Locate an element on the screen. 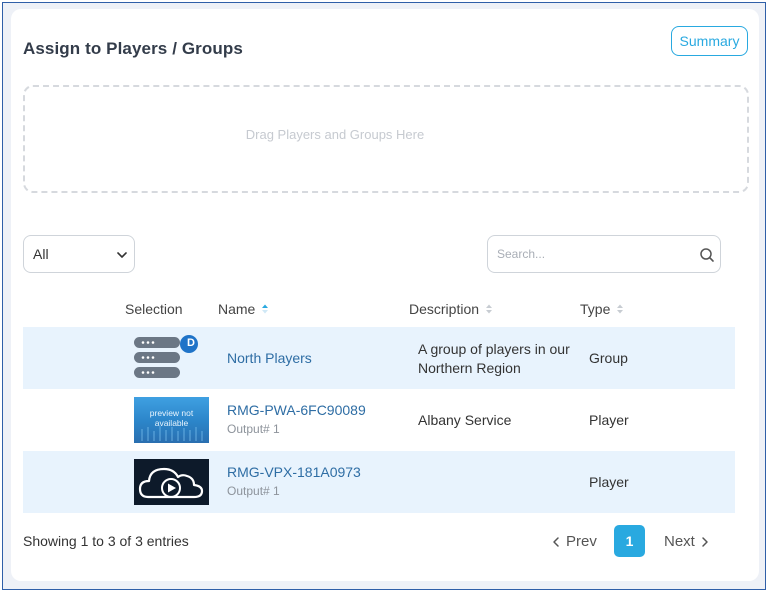 This screenshot has height=594, width=770. chevron-right-icon is located at coordinates (705, 541).